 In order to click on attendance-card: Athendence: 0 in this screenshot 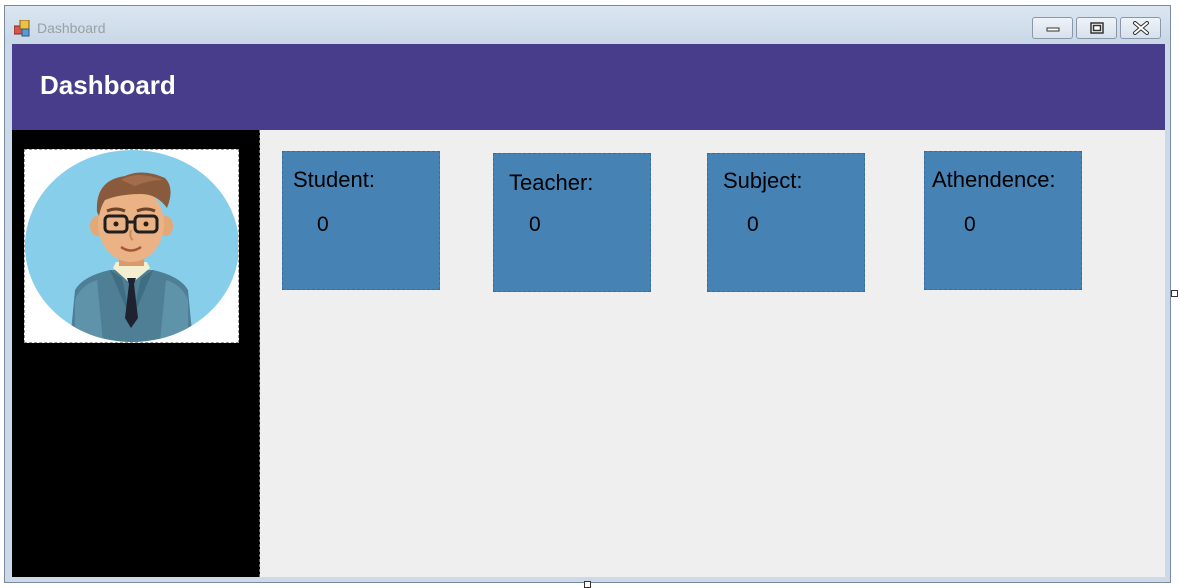, I will do `click(1003, 220)`.